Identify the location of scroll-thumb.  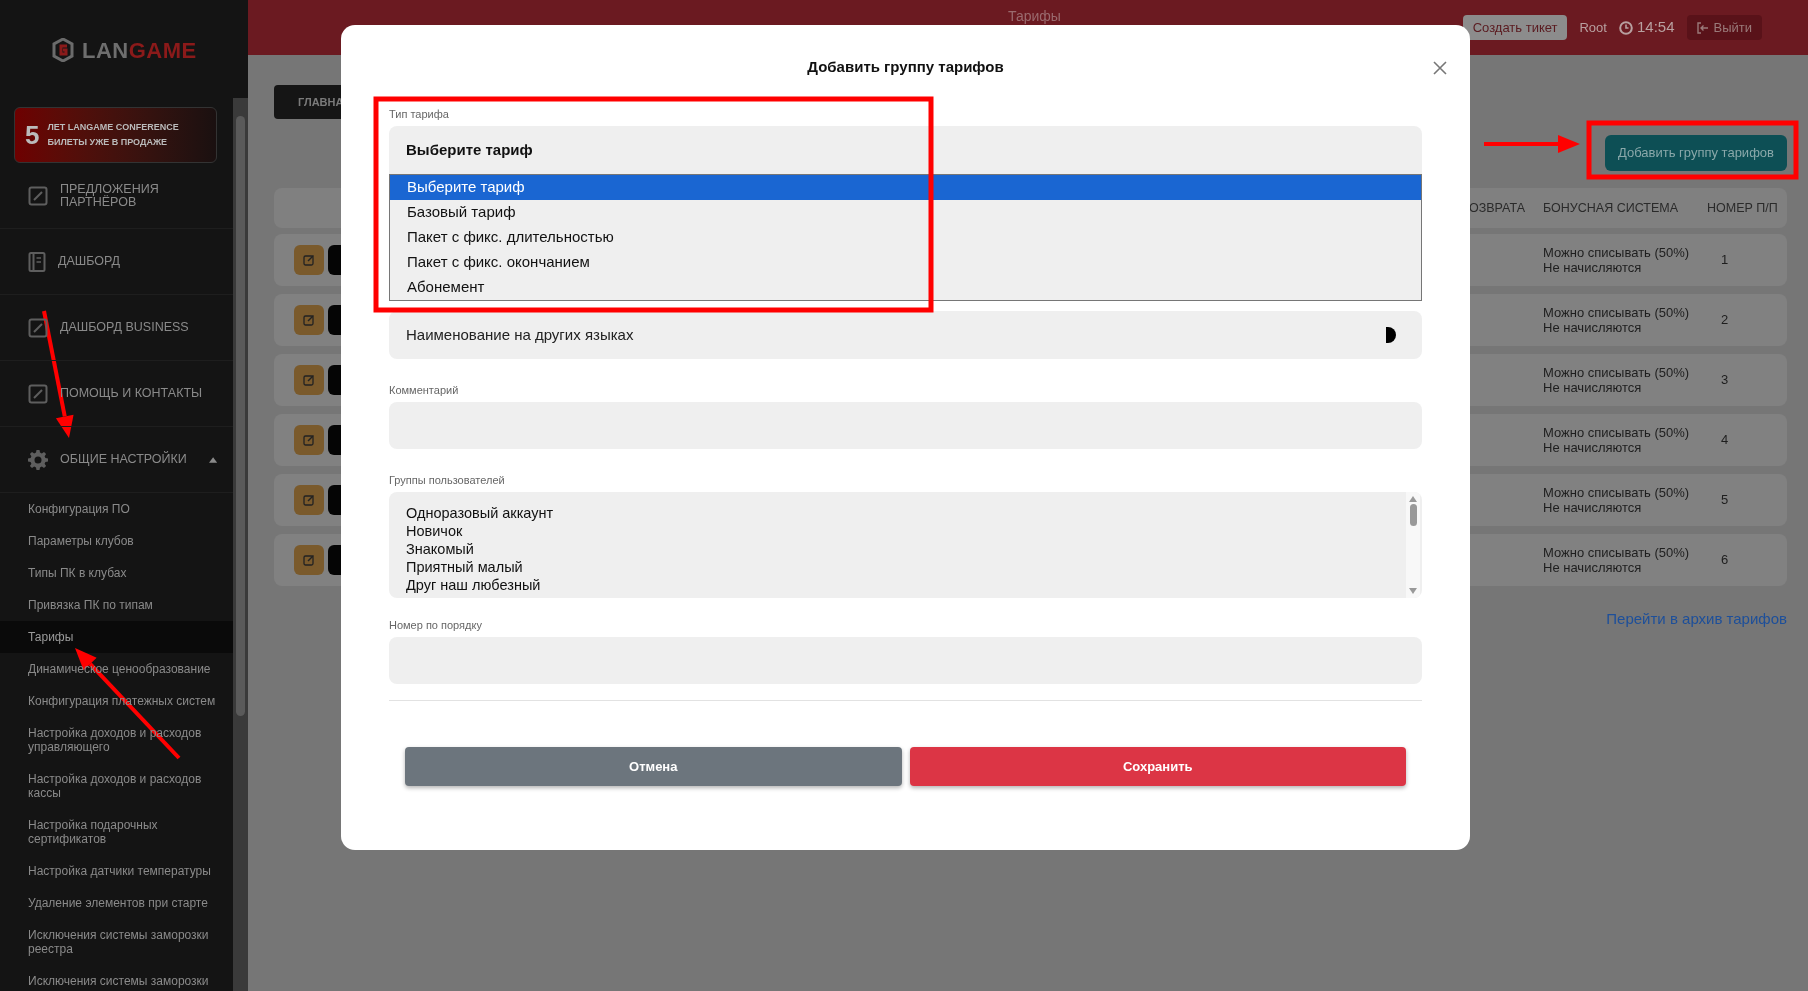
(1413, 515).